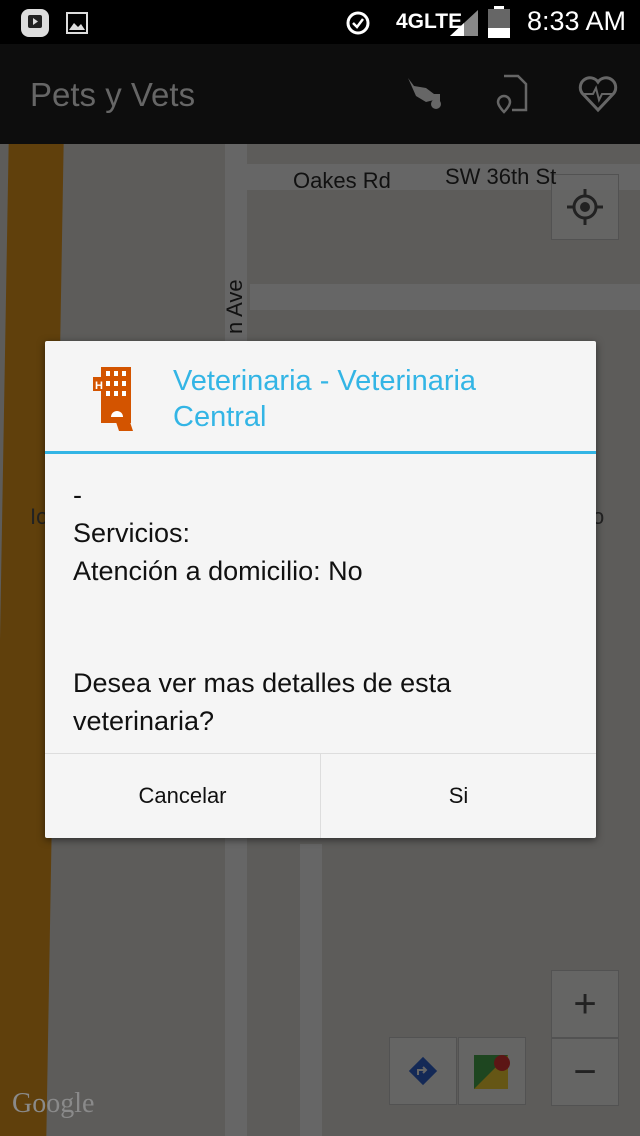  Describe the element at coordinates (598, 94) in the screenshot. I see `heart-pulse-icon` at that location.